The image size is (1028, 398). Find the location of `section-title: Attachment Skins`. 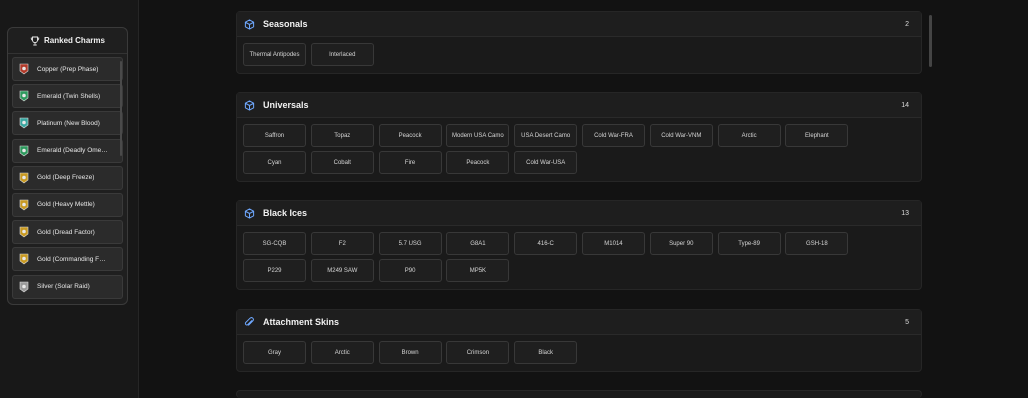

section-title: Attachment Skins is located at coordinates (301, 322).